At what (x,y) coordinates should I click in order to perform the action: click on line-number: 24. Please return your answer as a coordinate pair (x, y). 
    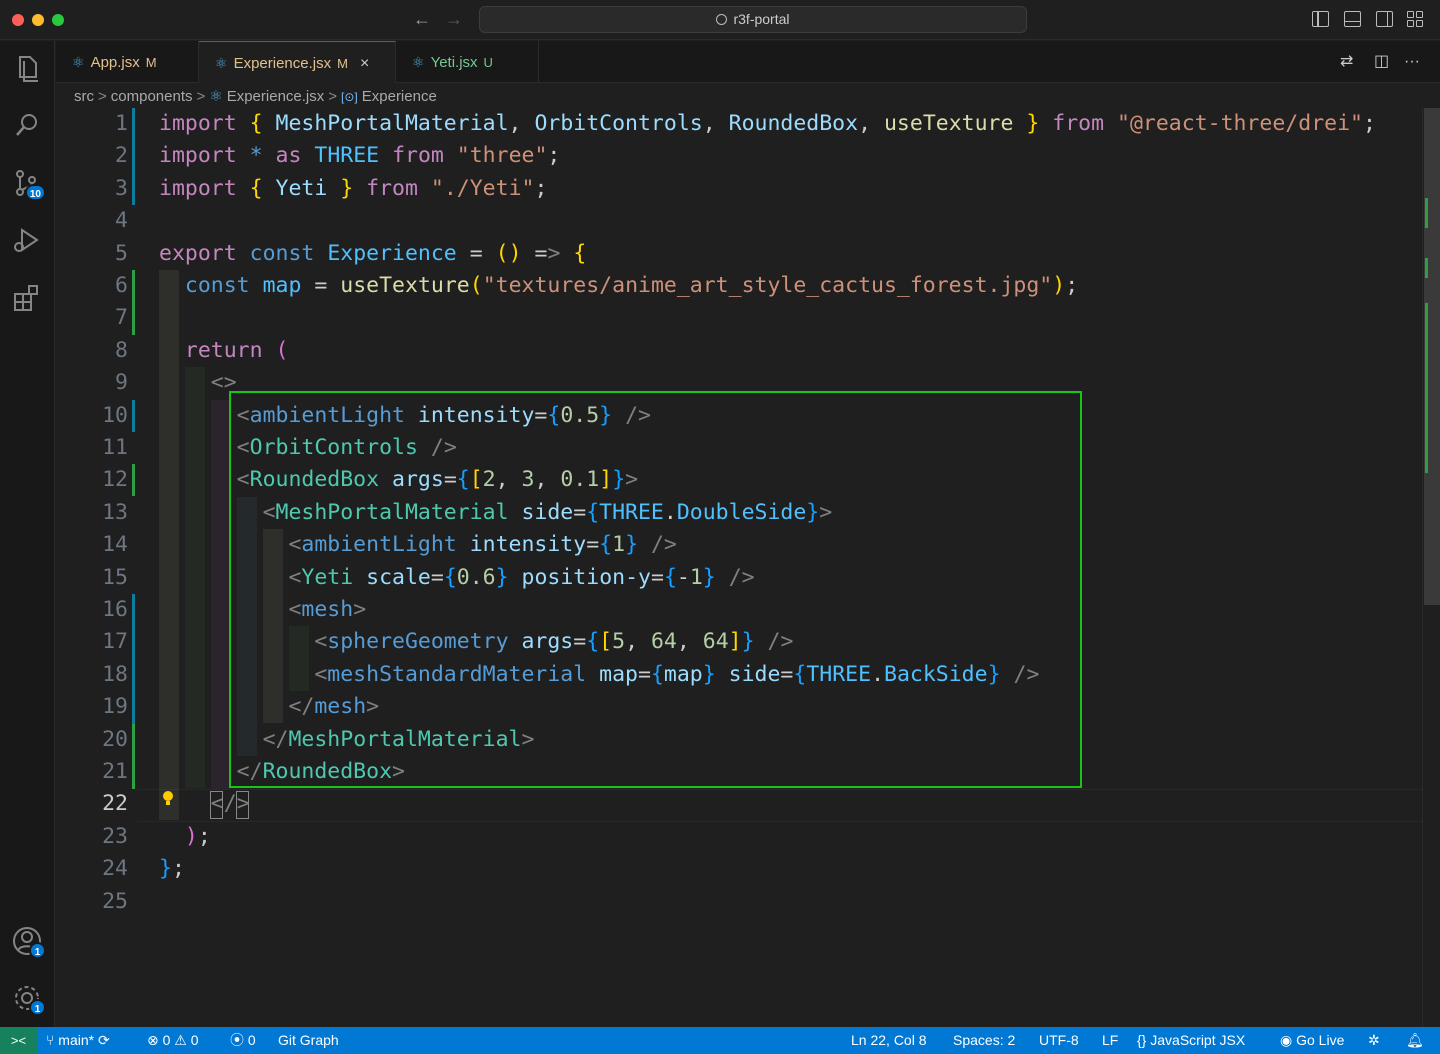
    Looking at the image, I should click on (115, 868).